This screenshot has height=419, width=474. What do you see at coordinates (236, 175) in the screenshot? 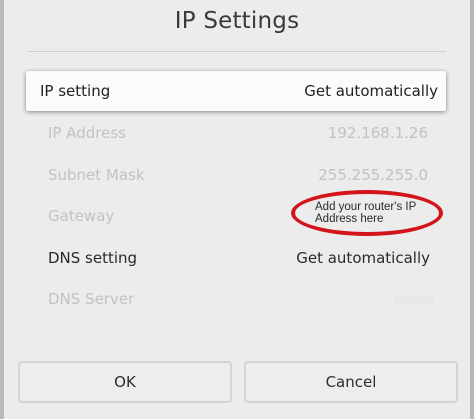
I see `subnet-mask-row: Subnet Mask 255.255.255.0` at bounding box center [236, 175].